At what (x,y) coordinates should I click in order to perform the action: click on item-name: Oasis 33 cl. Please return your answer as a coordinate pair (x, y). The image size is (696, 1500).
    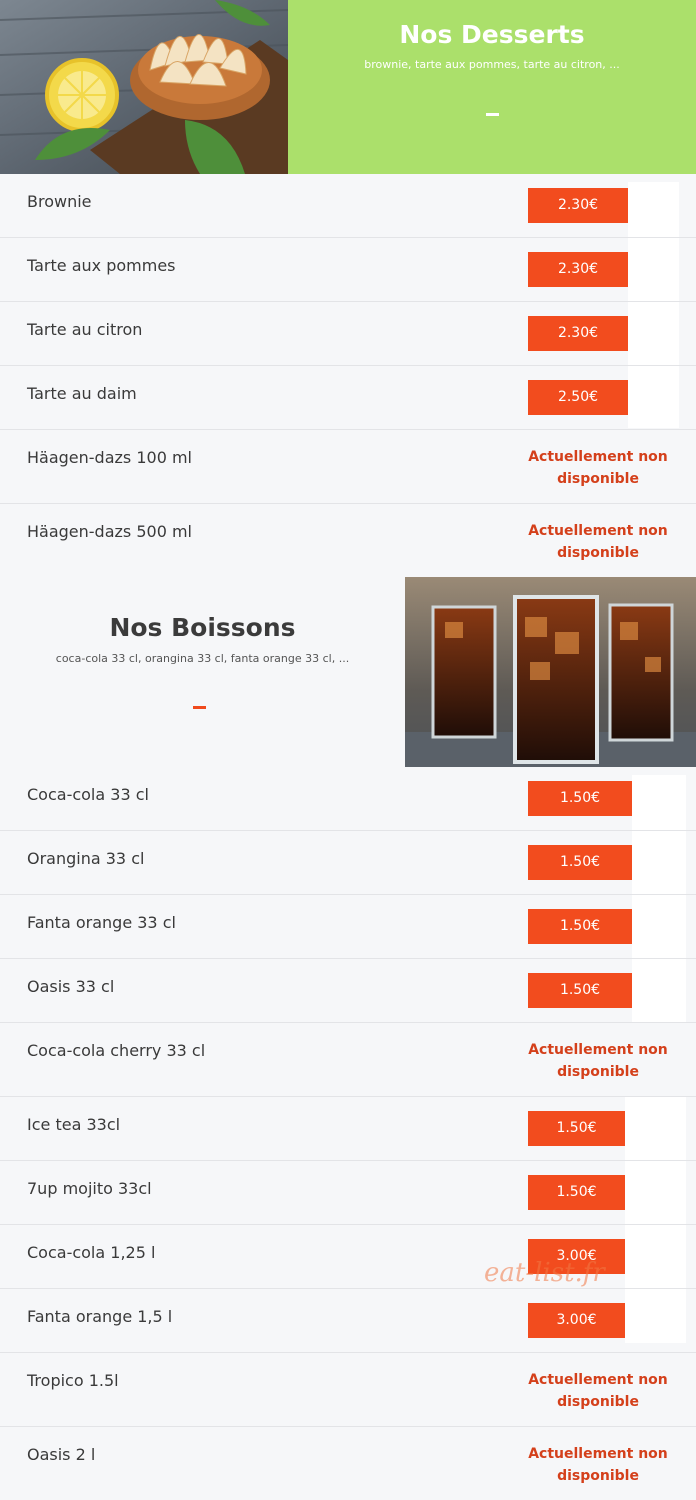
    Looking at the image, I should click on (71, 986).